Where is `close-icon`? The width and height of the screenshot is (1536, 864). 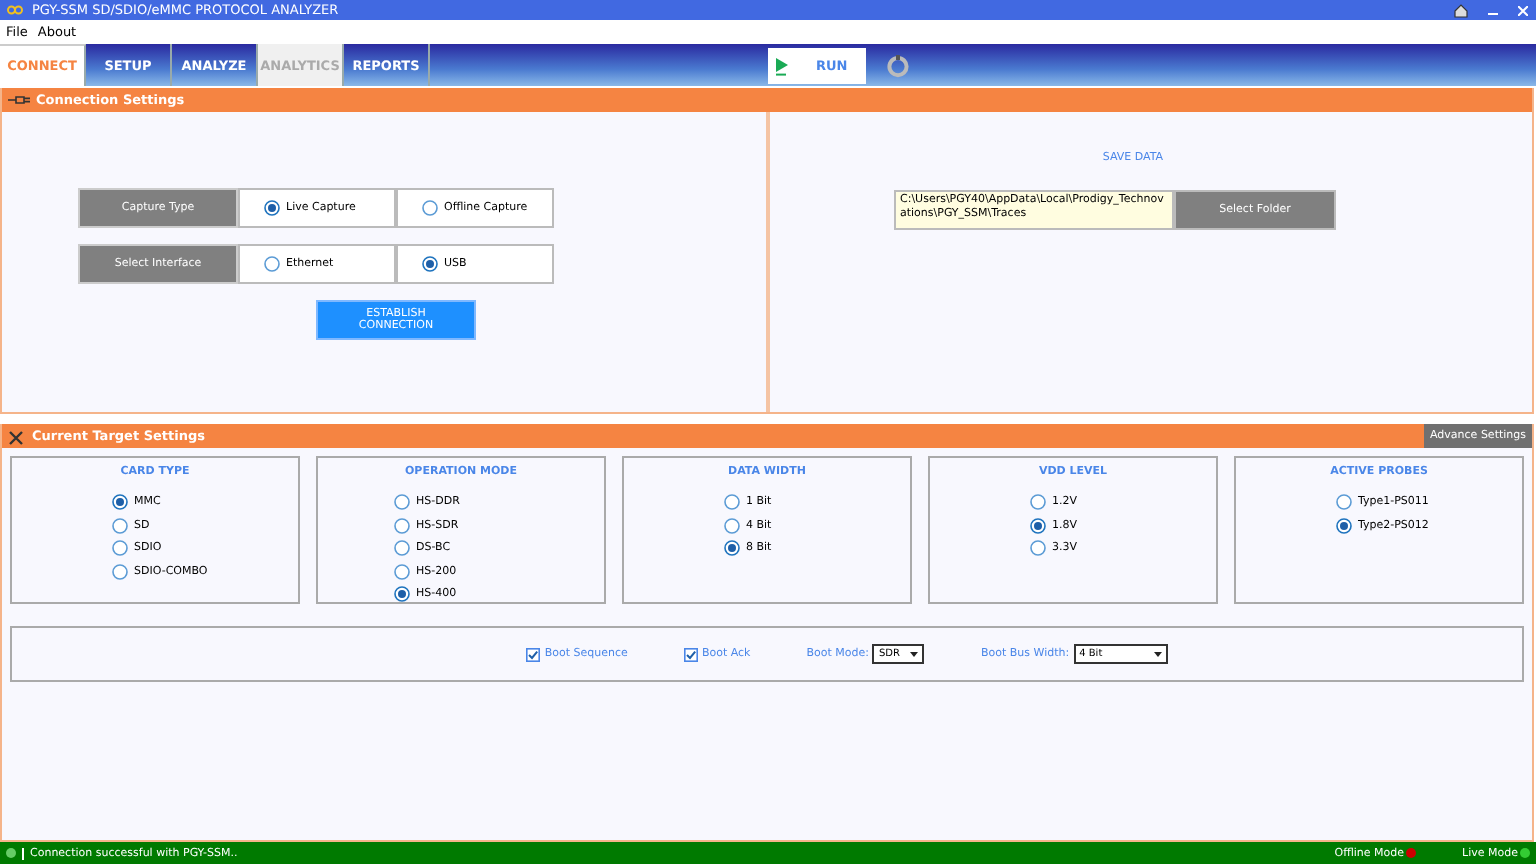
close-icon is located at coordinates (1523, 10).